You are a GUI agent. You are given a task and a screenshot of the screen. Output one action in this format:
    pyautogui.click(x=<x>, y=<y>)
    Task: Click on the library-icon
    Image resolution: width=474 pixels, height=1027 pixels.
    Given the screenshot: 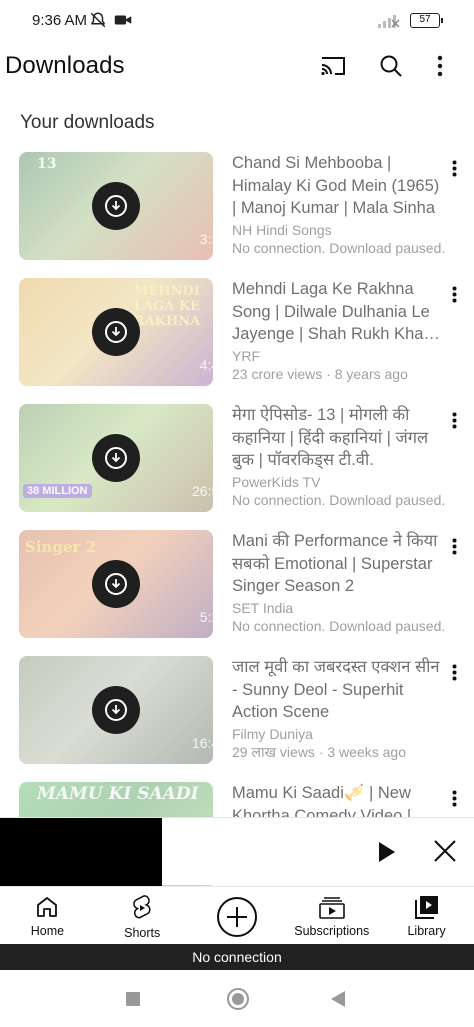 What is the action you would take?
    pyautogui.click(x=426, y=907)
    